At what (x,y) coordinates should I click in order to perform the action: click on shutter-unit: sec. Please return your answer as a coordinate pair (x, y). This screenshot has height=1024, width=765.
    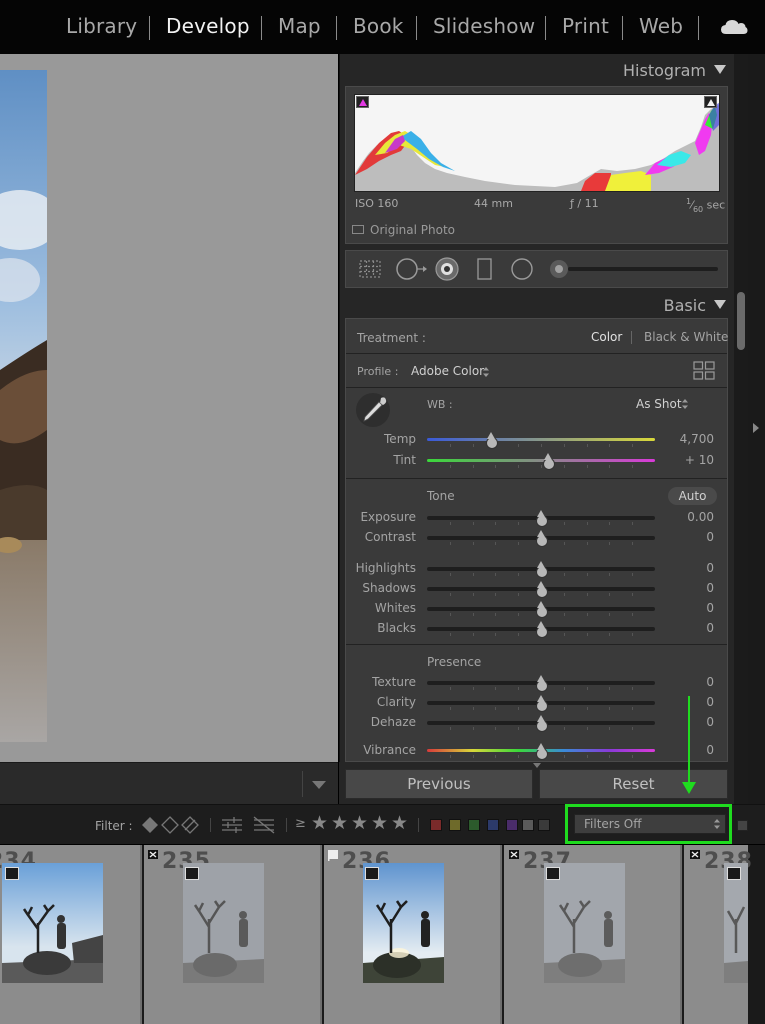
    Looking at the image, I should click on (714, 205).